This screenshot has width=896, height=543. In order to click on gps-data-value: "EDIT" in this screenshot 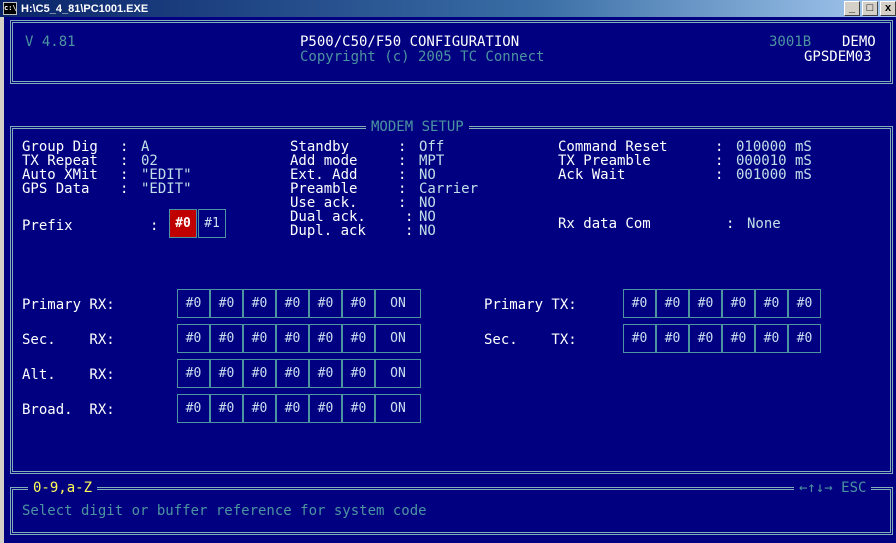, I will do `click(166, 189)`.